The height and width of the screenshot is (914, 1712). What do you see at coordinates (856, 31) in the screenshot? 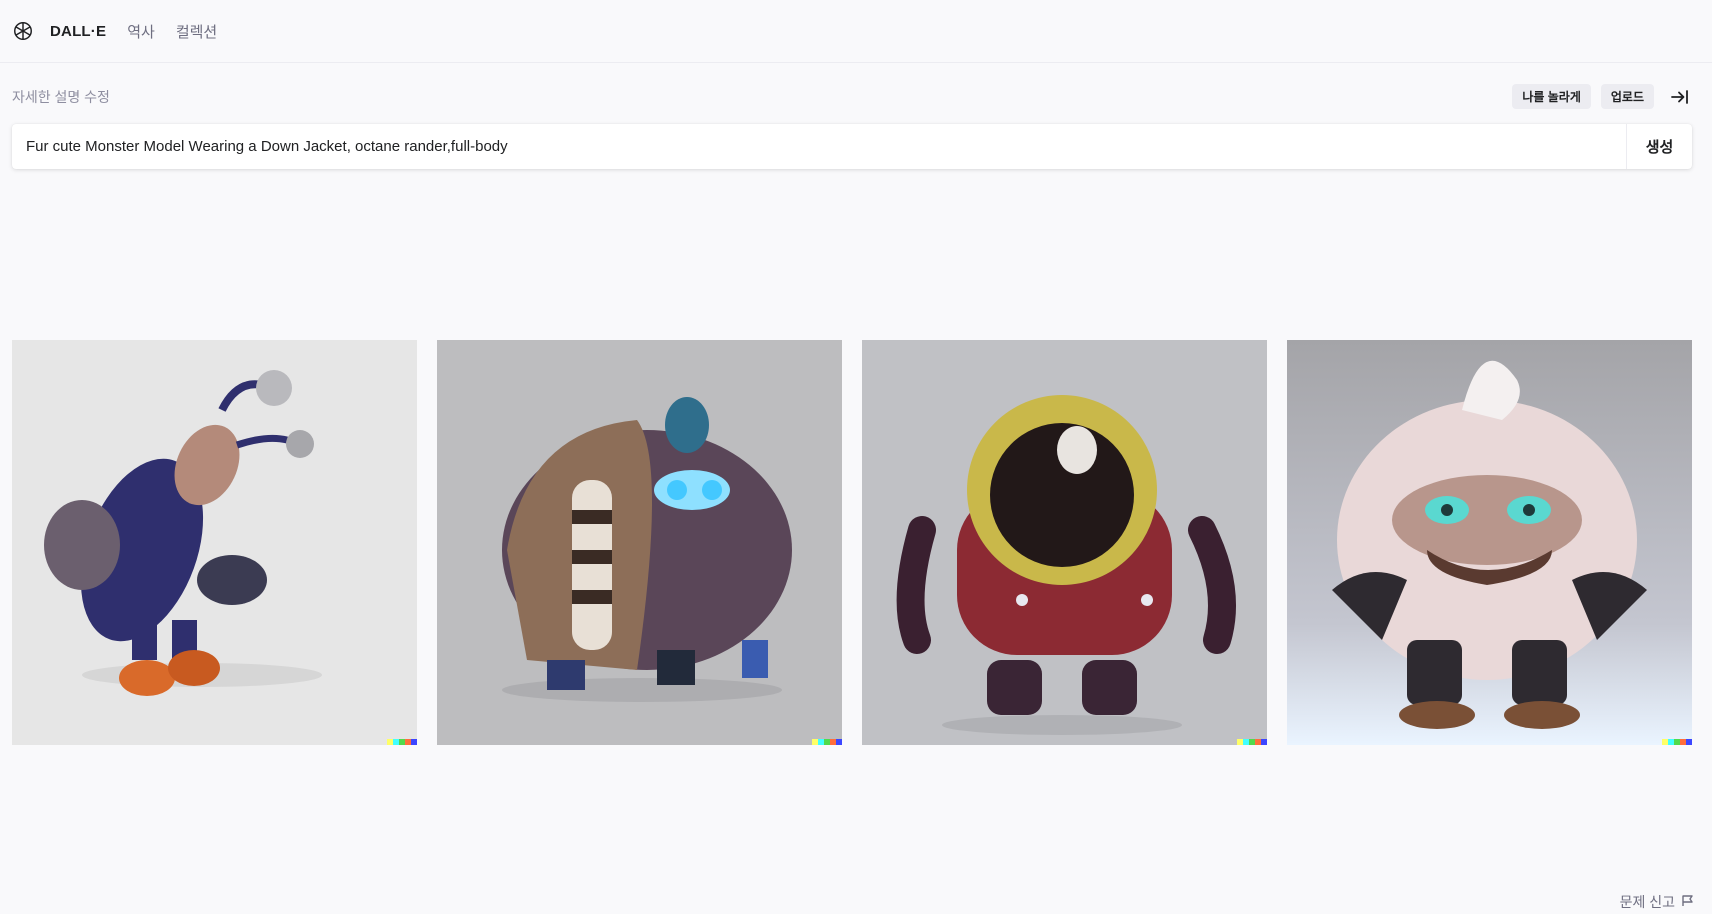
I see `top-nav-bar: DALL·E 역사 컬렉션` at bounding box center [856, 31].